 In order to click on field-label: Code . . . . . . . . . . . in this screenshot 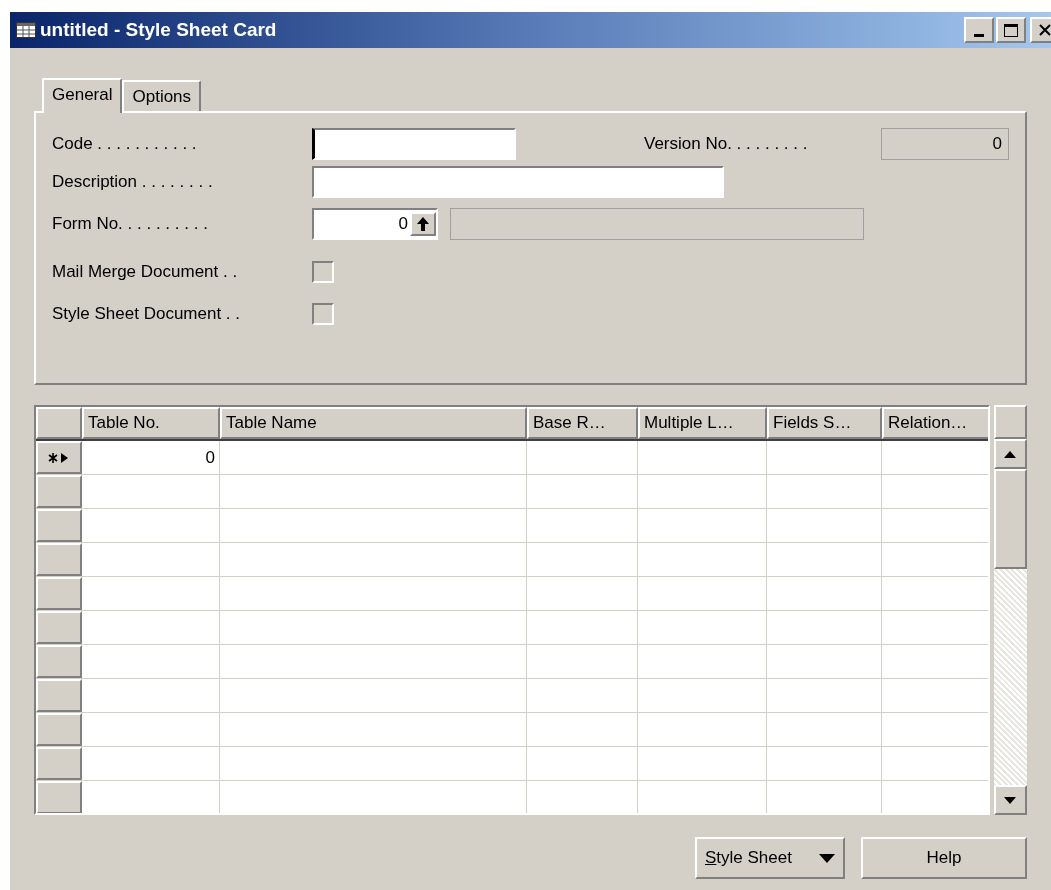, I will do `click(125, 144)`.